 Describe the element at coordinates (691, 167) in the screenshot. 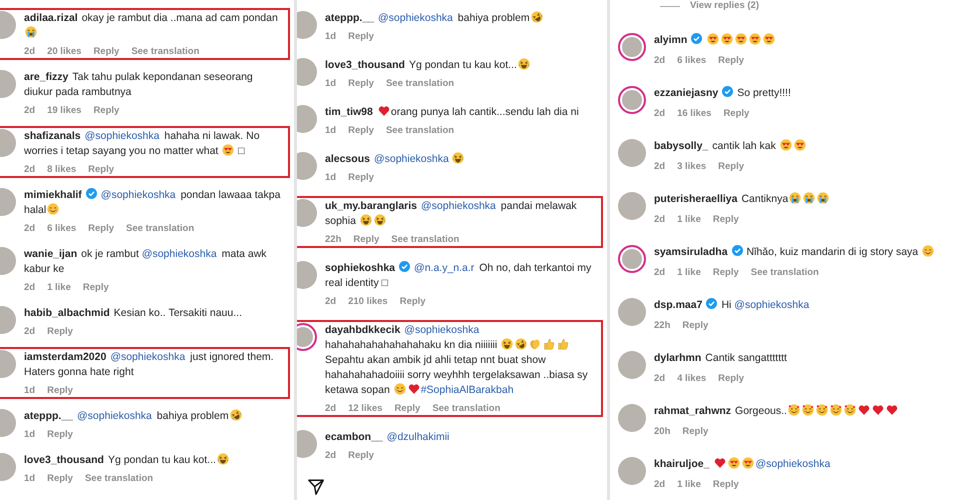

I see `like-count: 3 likes` at that location.